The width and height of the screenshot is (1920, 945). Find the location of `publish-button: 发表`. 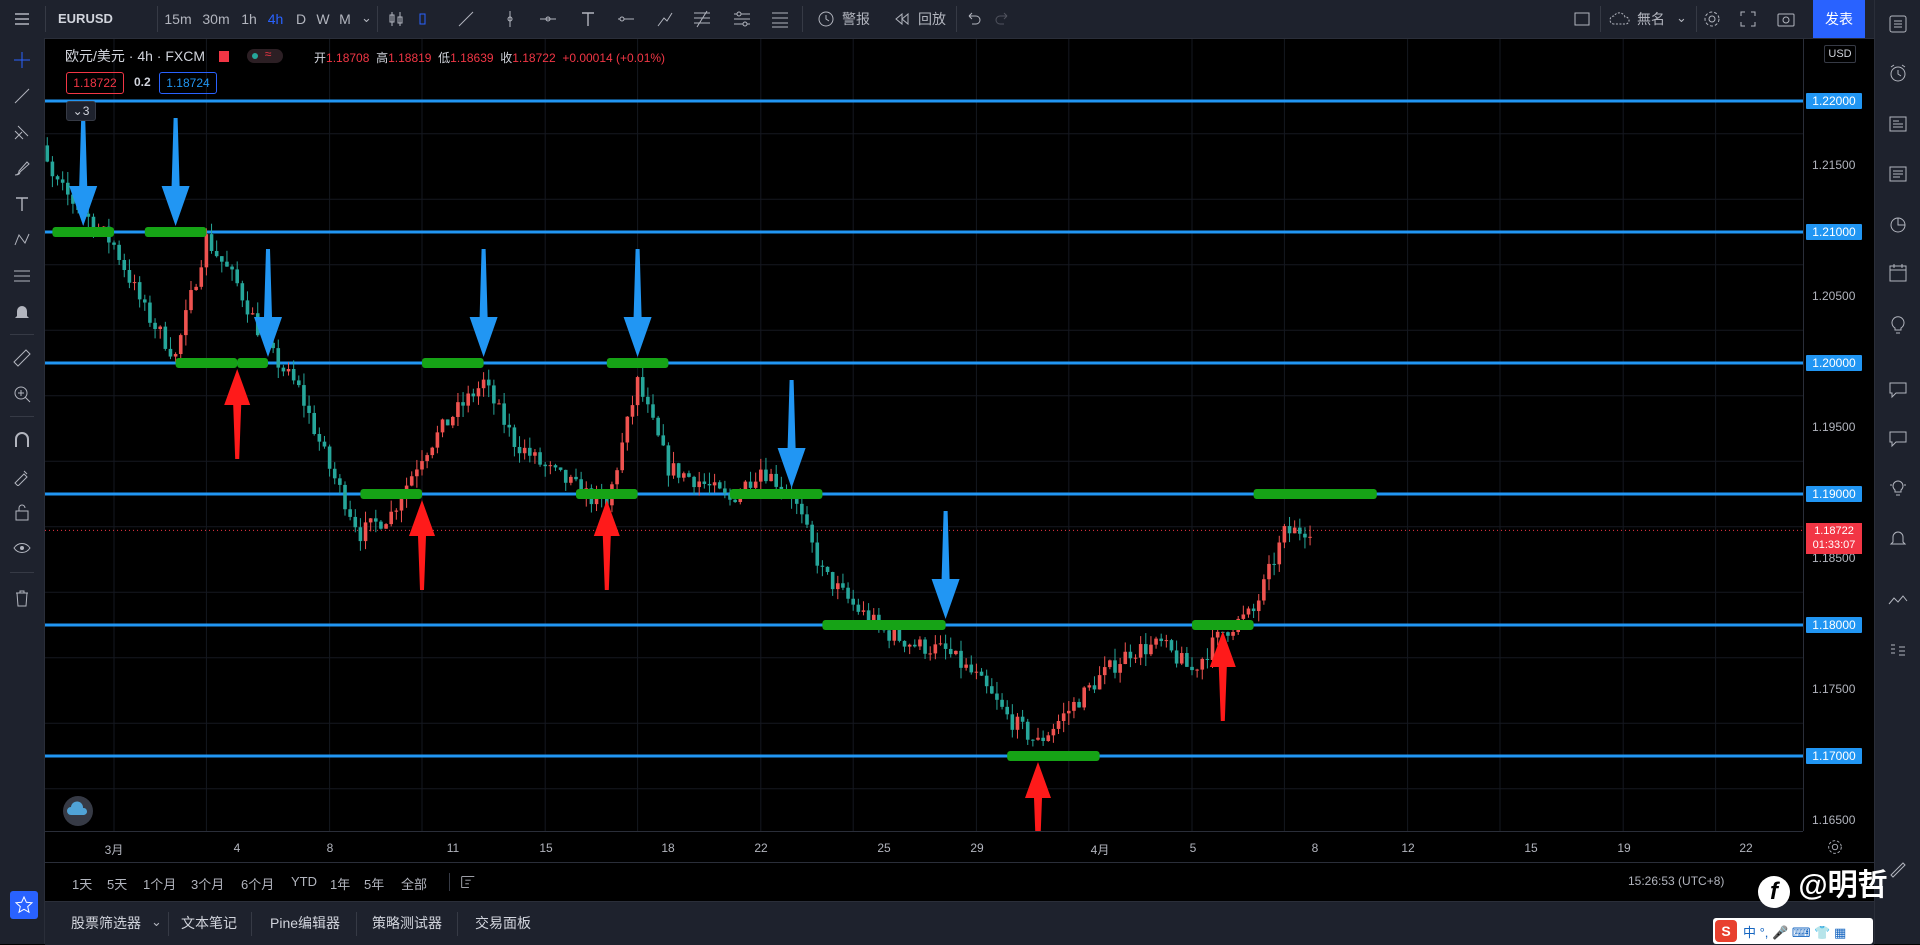

publish-button: 发表 is located at coordinates (1839, 19).